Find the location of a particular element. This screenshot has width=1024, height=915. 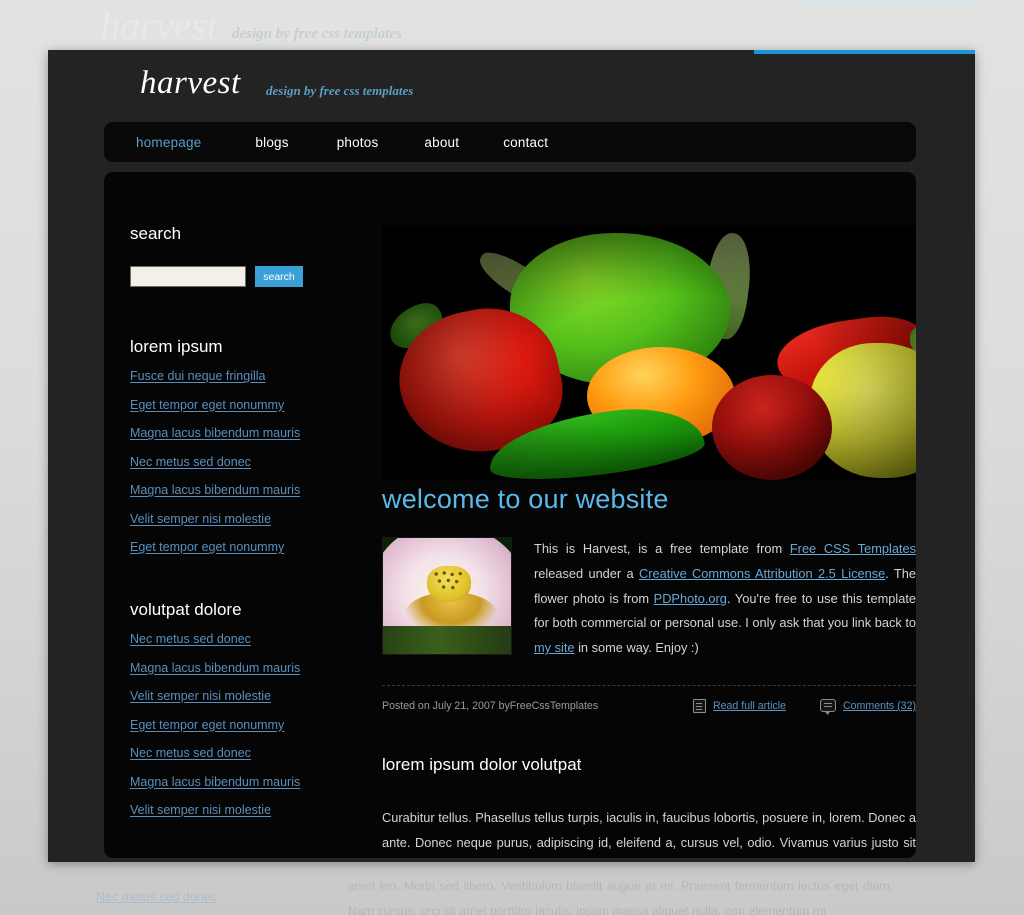

site-tagline: design by free css templates is located at coordinates (340, 90).